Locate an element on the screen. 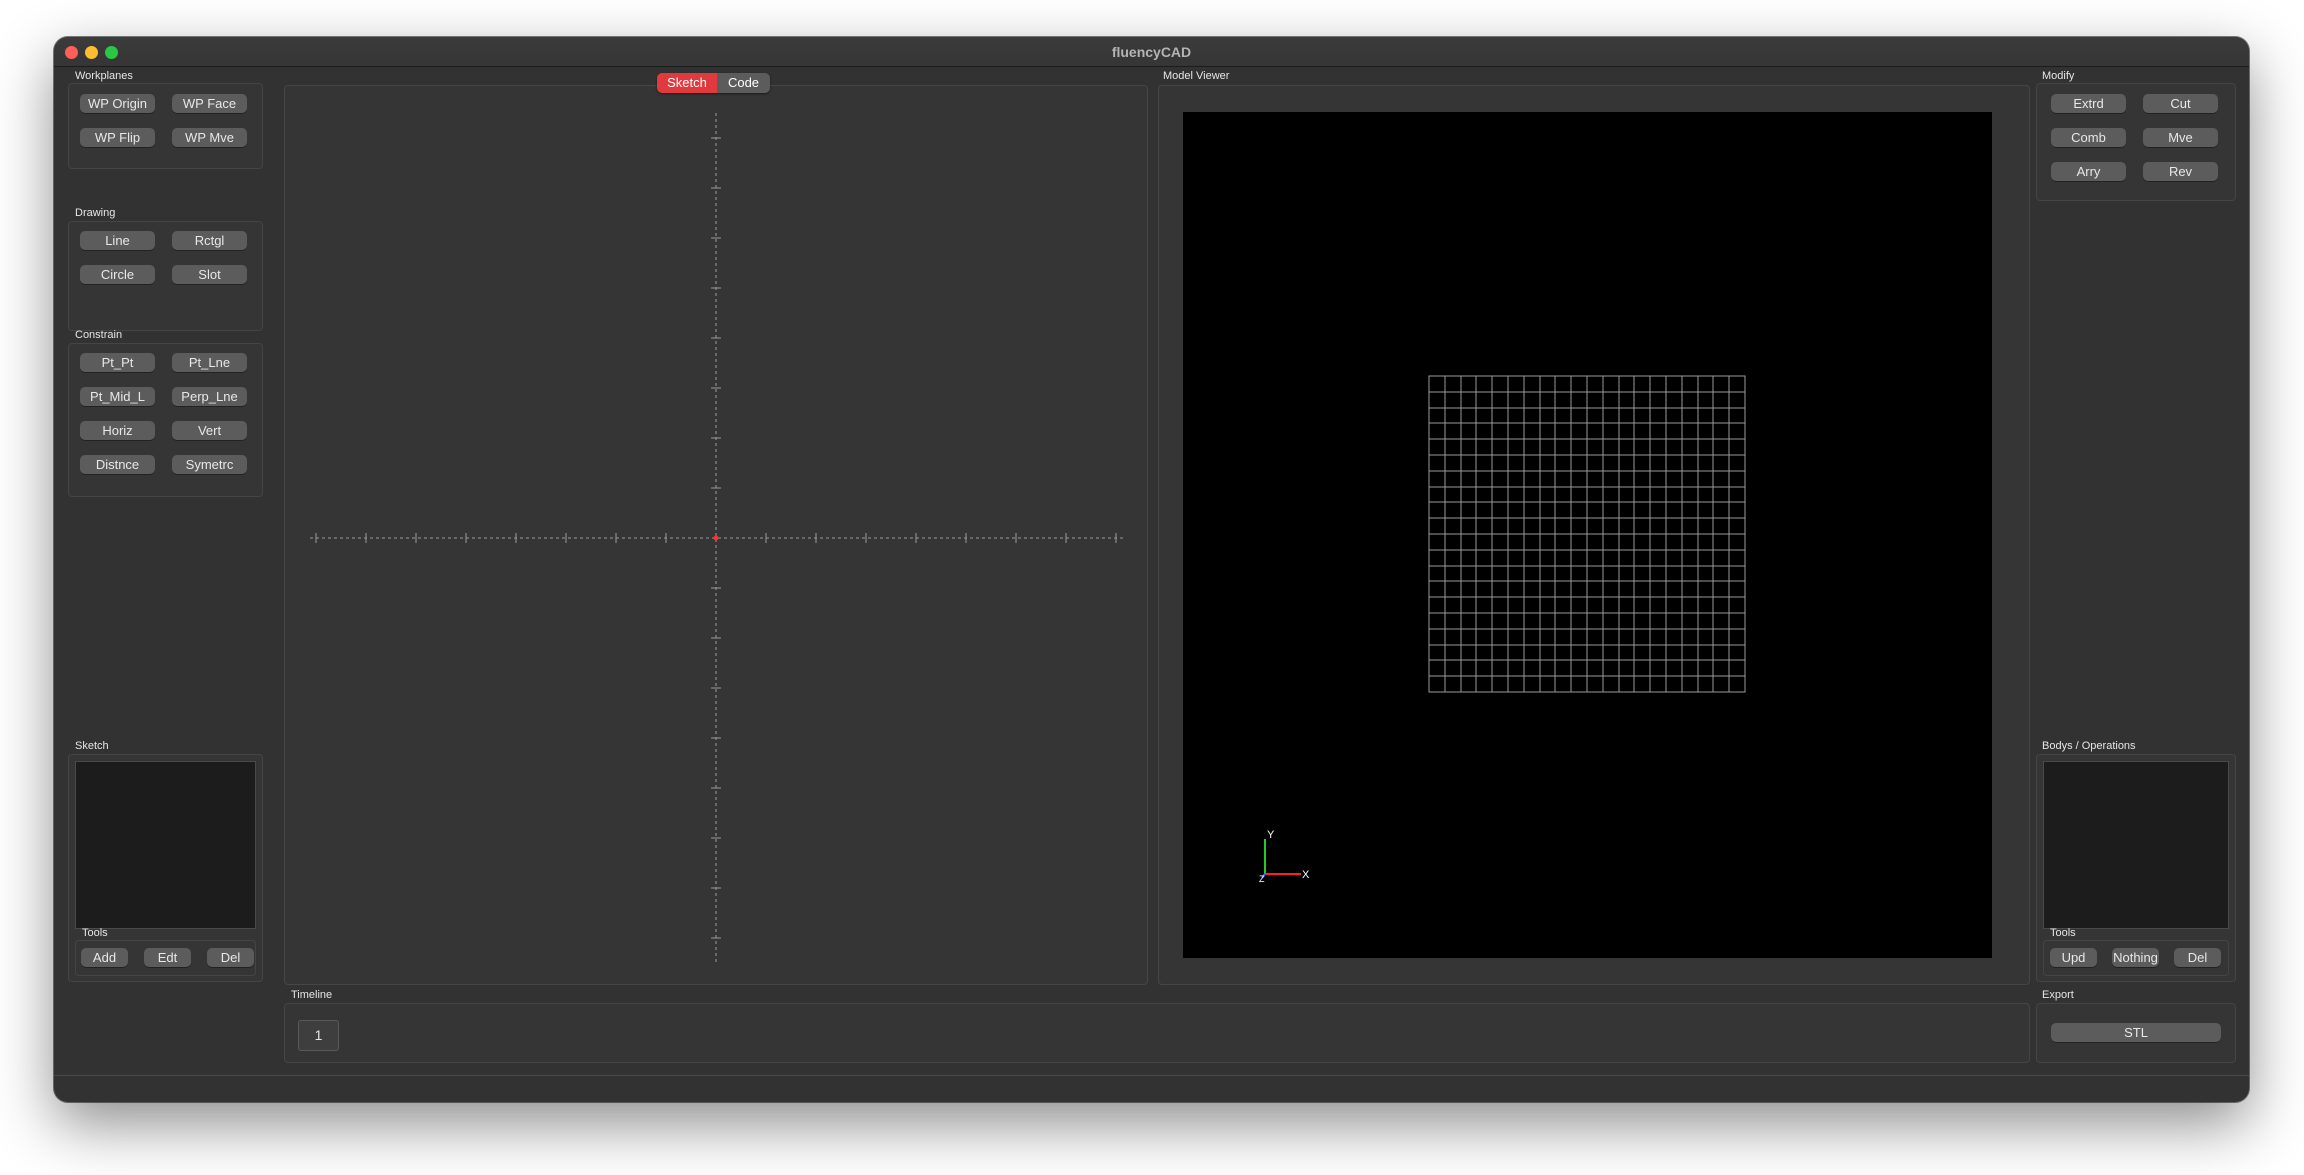  nothing-button: Nothing is located at coordinates (2135, 957).